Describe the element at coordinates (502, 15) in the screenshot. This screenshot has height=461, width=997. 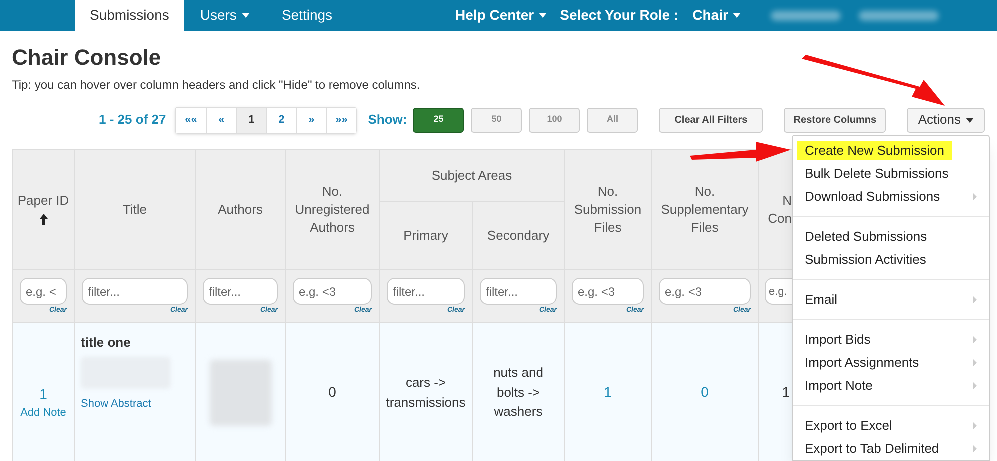
I see `help-center-menu: Help Center` at that location.